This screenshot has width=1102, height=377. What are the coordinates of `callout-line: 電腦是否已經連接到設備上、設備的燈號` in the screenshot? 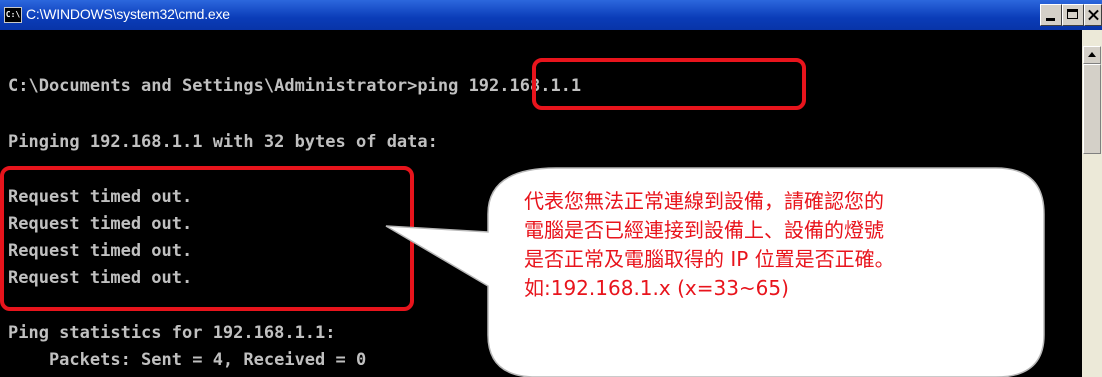 It's located at (704, 230).